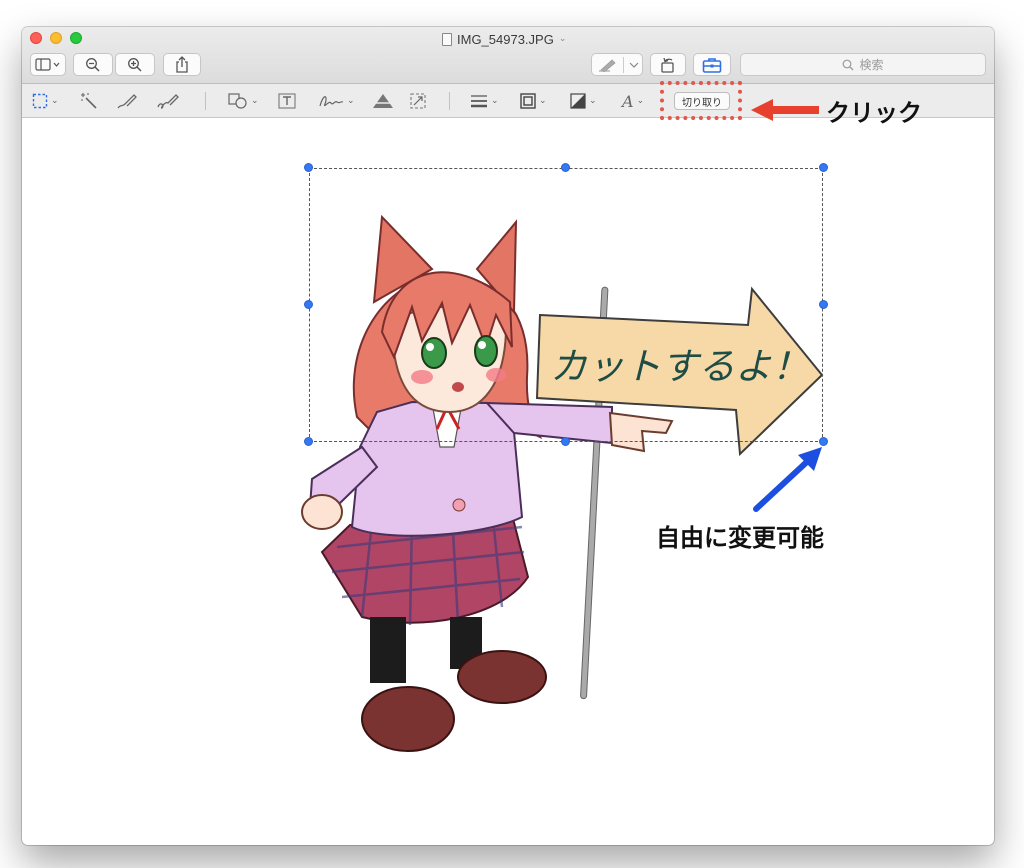 The image size is (1024, 868). Describe the element at coordinates (787, 479) in the screenshot. I see `blue-arrow-icon` at that location.